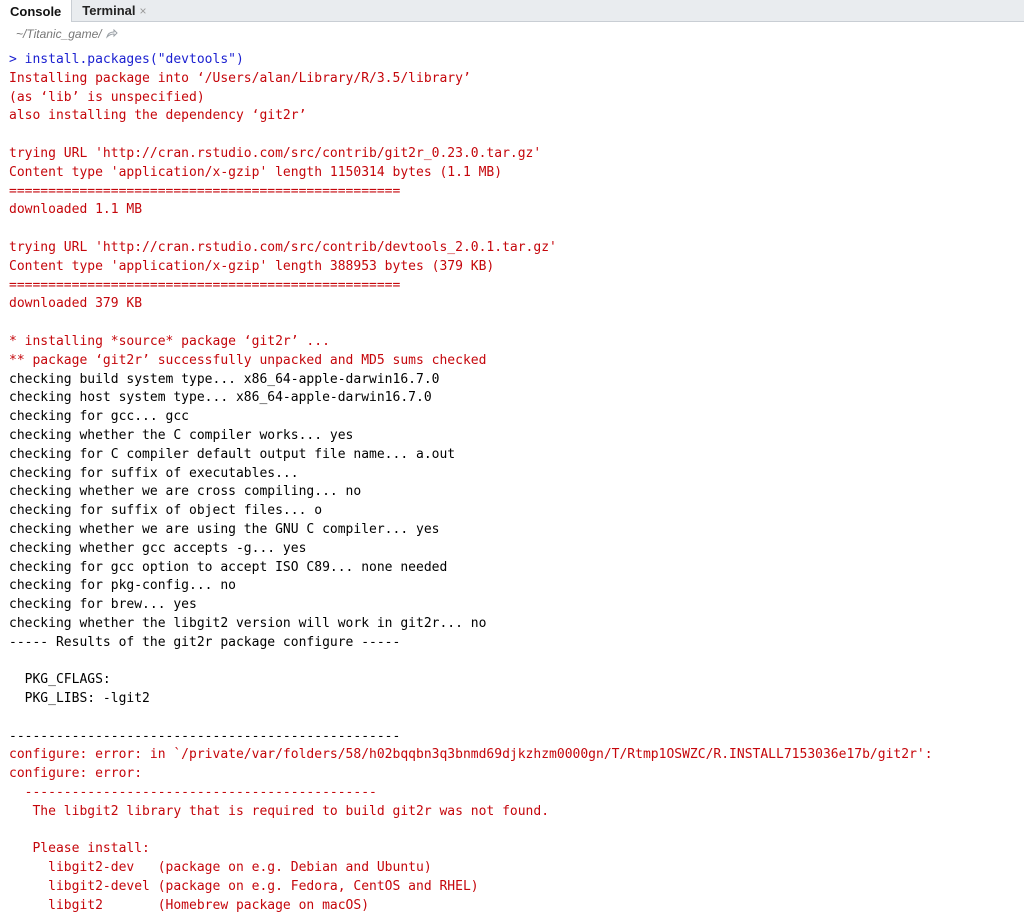 This screenshot has width=1024, height=918. What do you see at coordinates (158, 116) in the screenshot?
I see `console-message-line: also installing the dependency ‘git2r’` at bounding box center [158, 116].